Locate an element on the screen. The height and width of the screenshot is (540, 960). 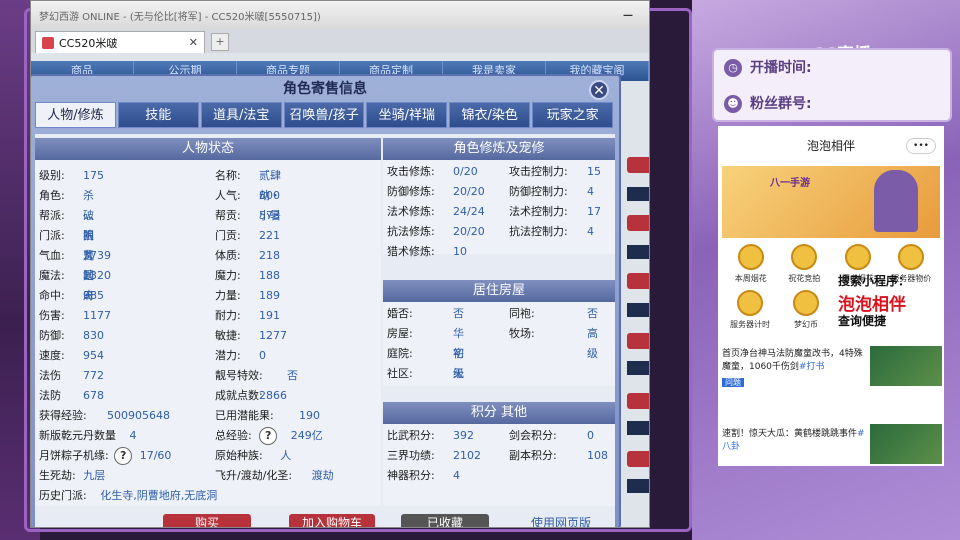
stat-label: 生死劫: is located at coordinates (57, 475).